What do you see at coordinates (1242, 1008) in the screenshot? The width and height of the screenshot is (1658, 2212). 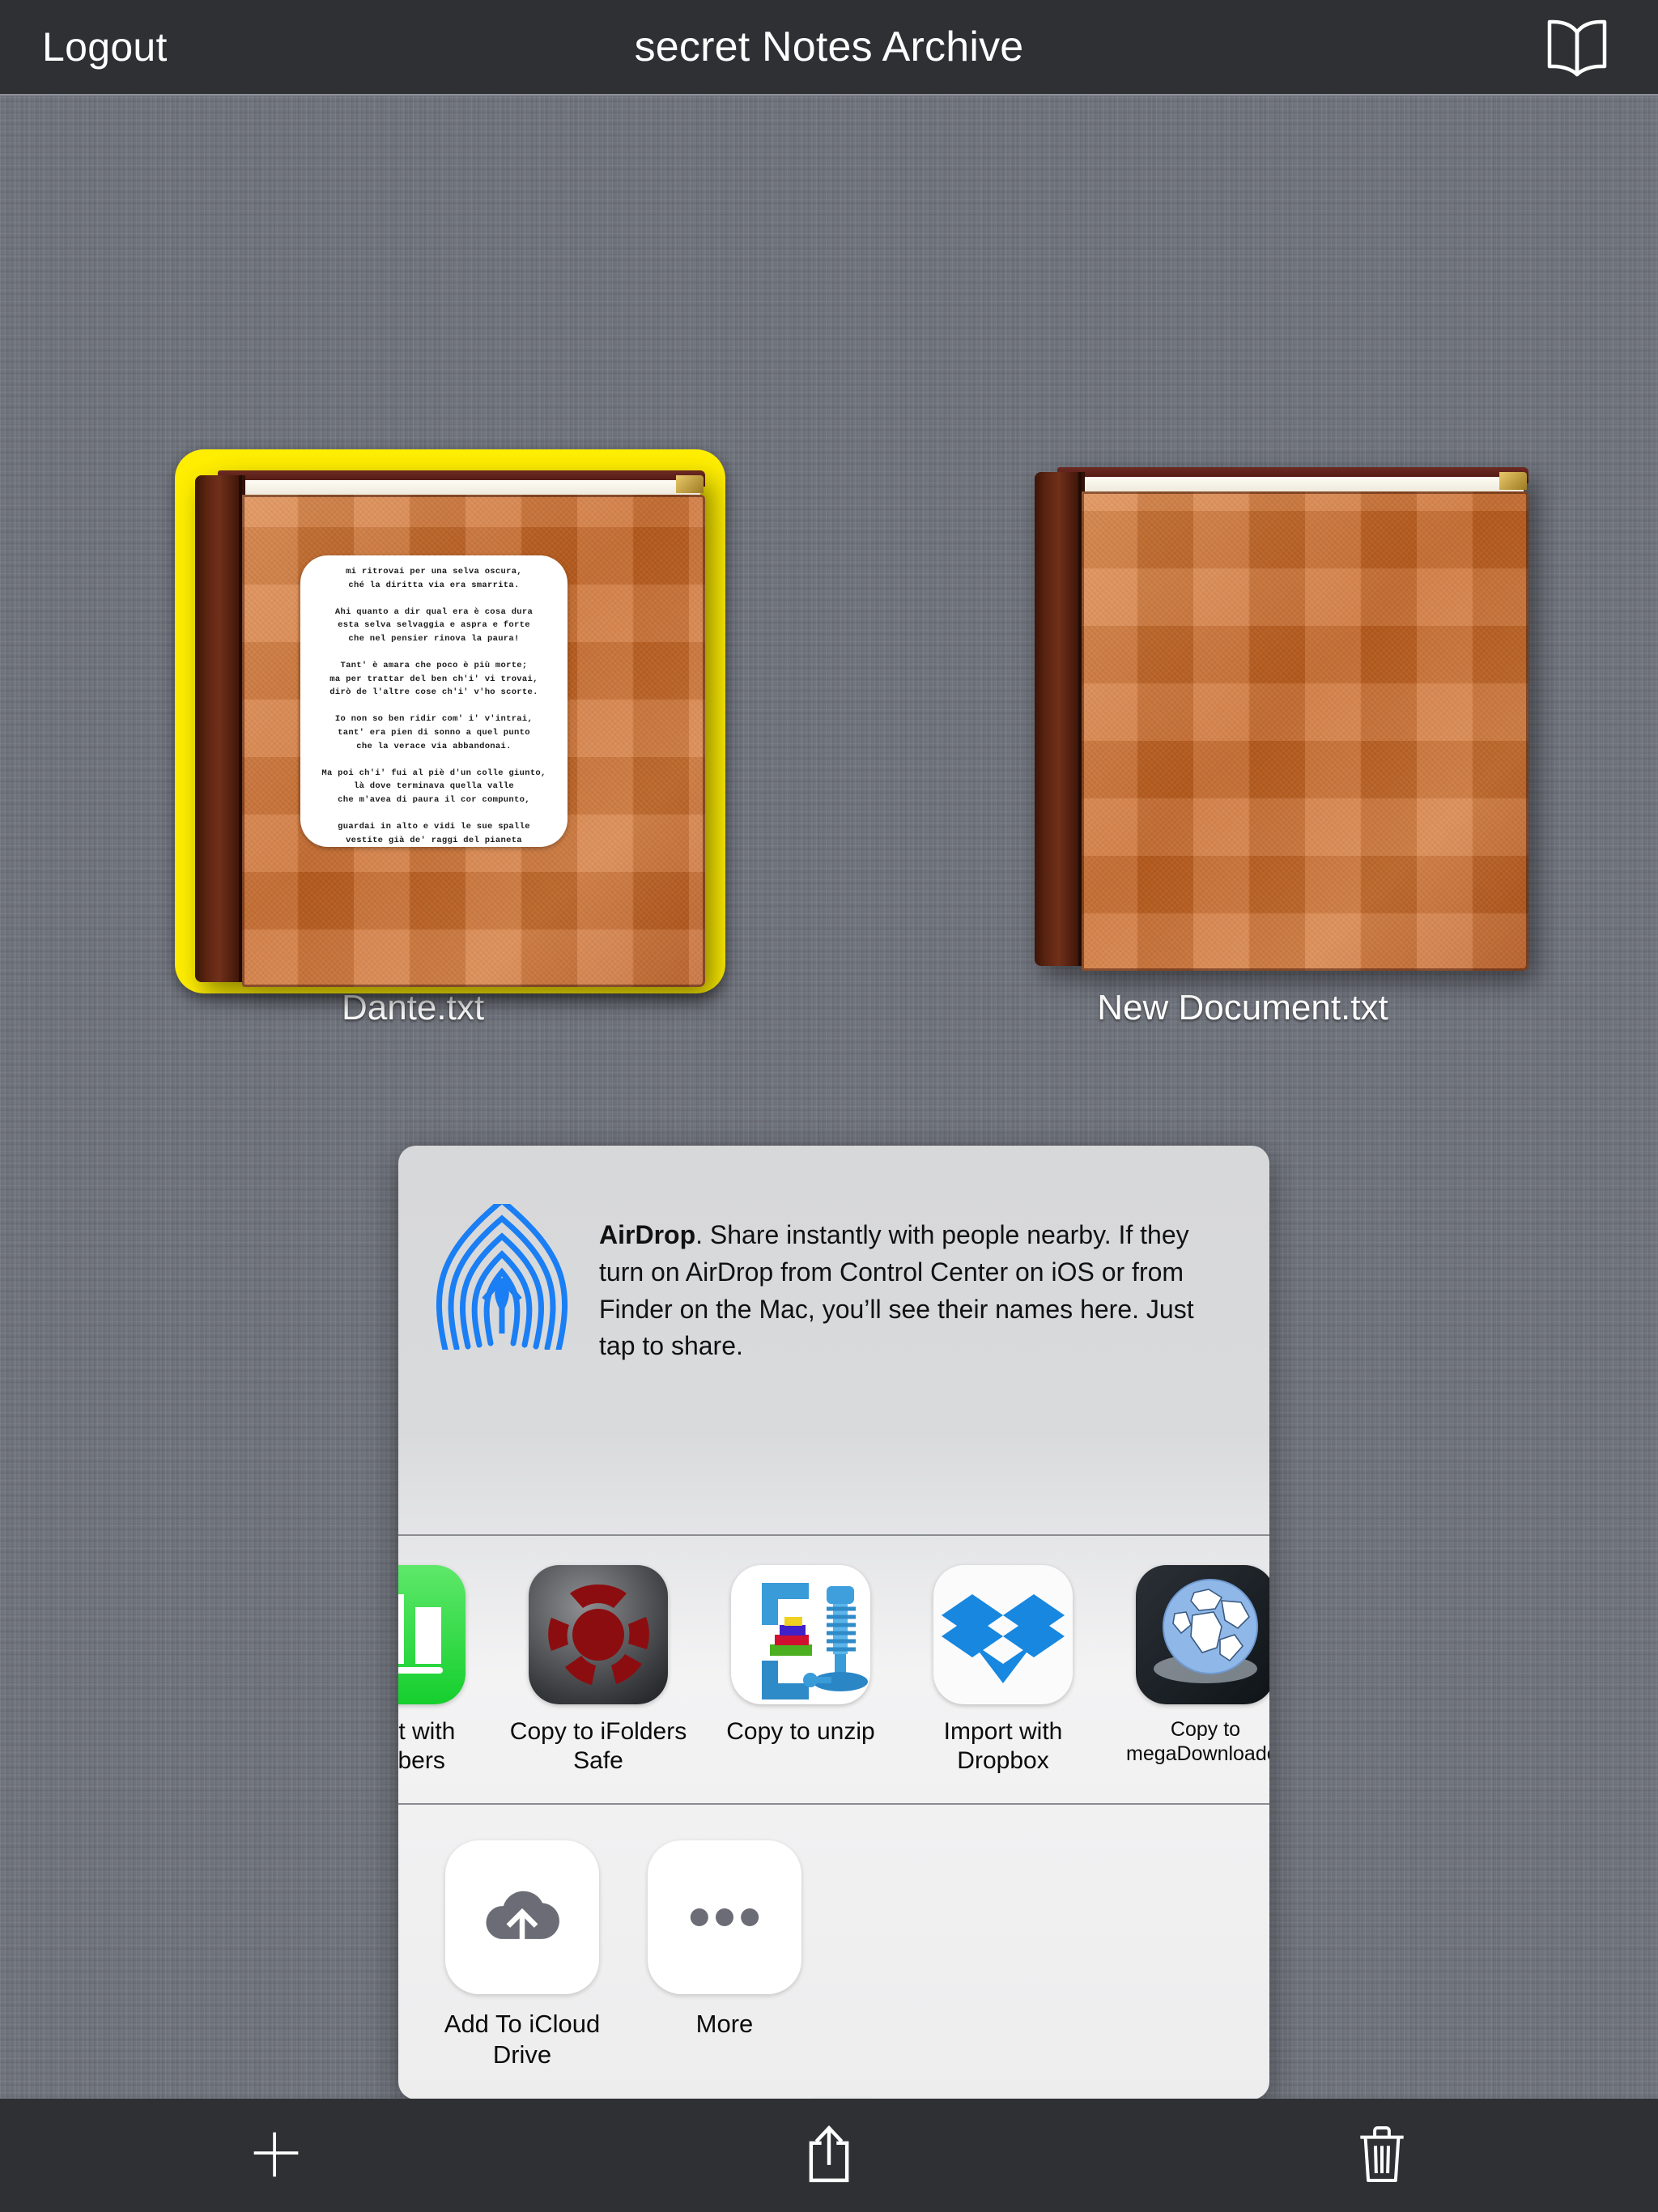 I see `file-label: New Document.txt` at bounding box center [1242, 1008].